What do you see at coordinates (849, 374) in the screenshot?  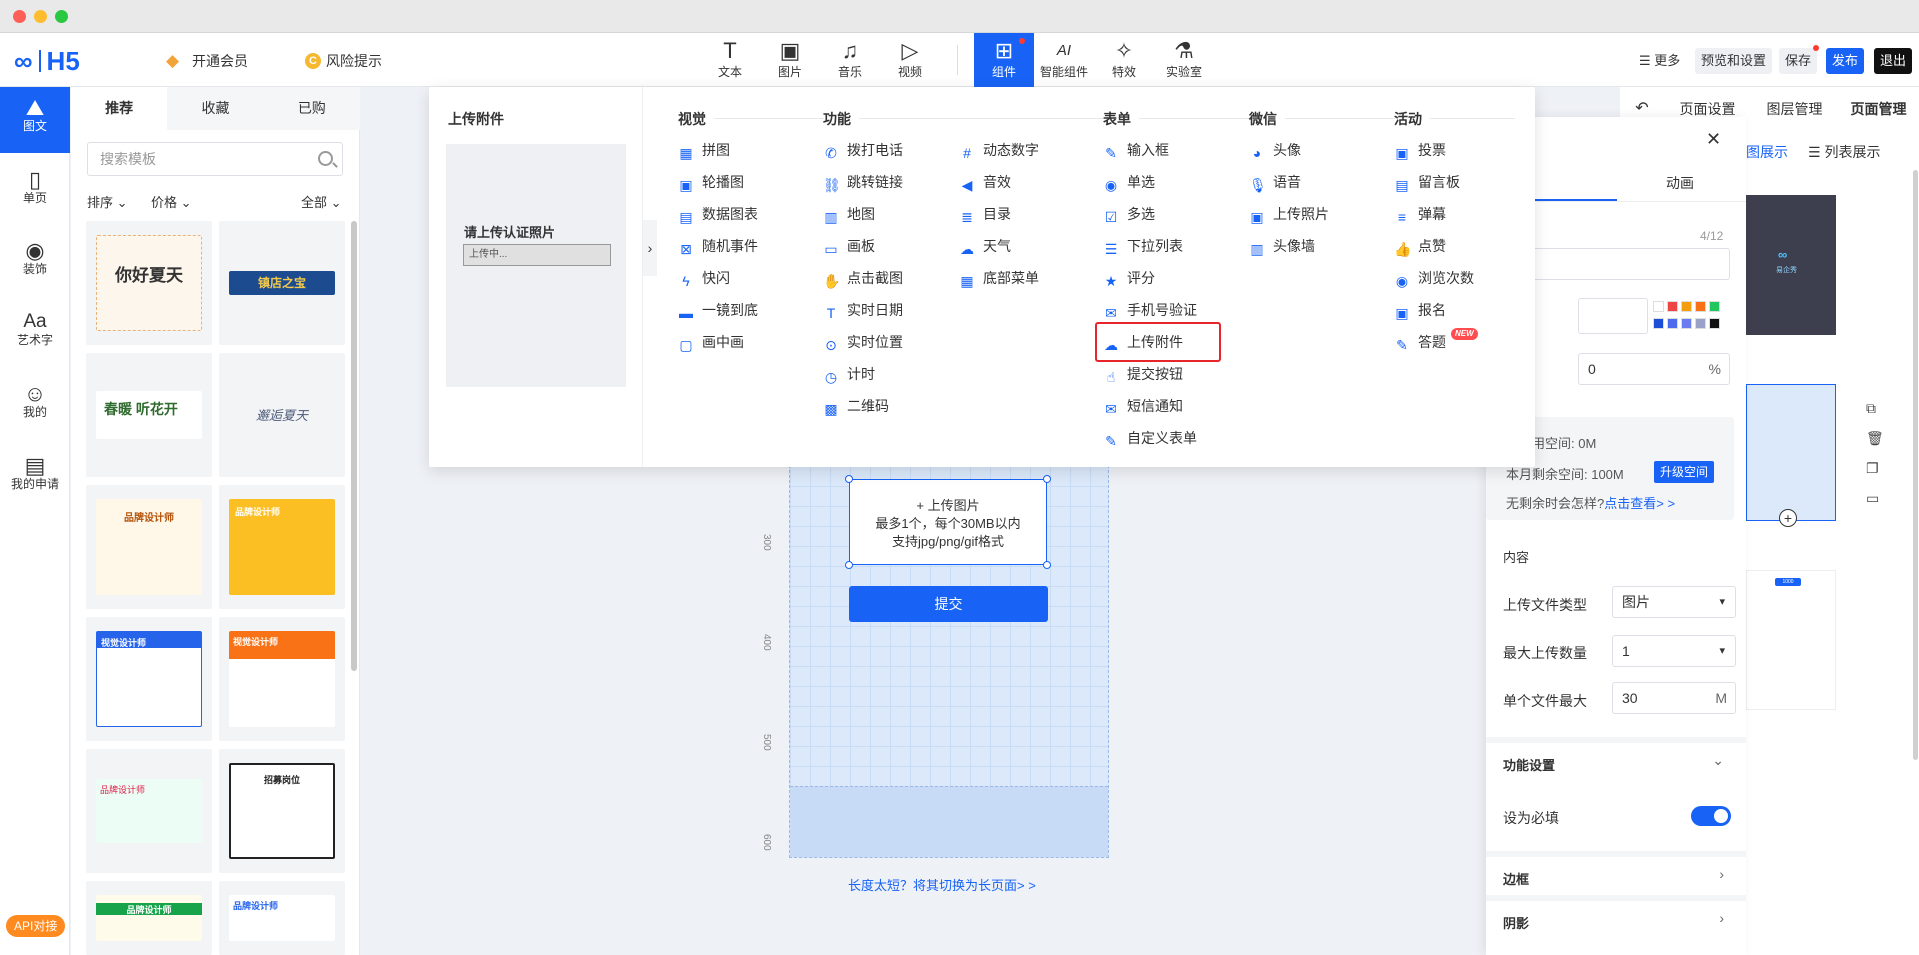 I see `component-timer: ◷ 计时` at bounding box center [849, 374].